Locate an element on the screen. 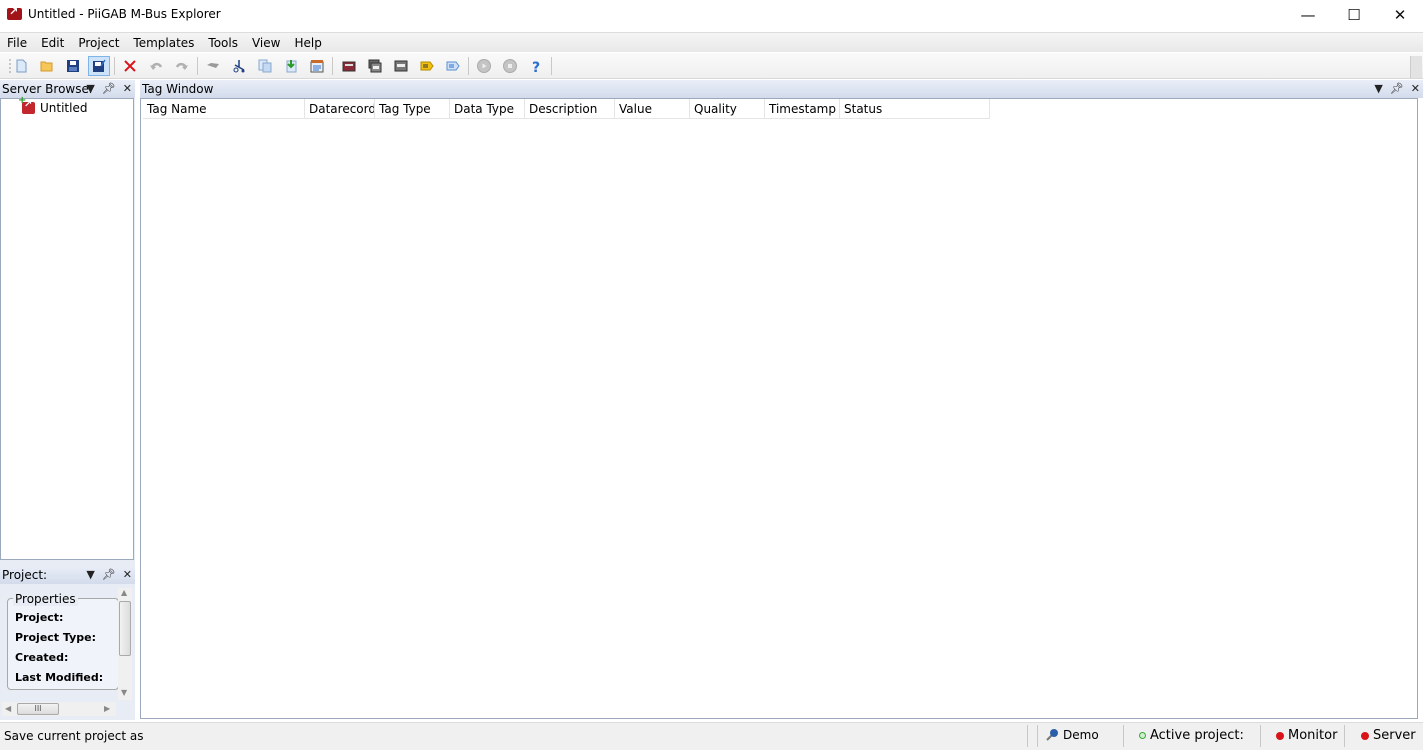  device-window-button is located at coordinates (401, 66).